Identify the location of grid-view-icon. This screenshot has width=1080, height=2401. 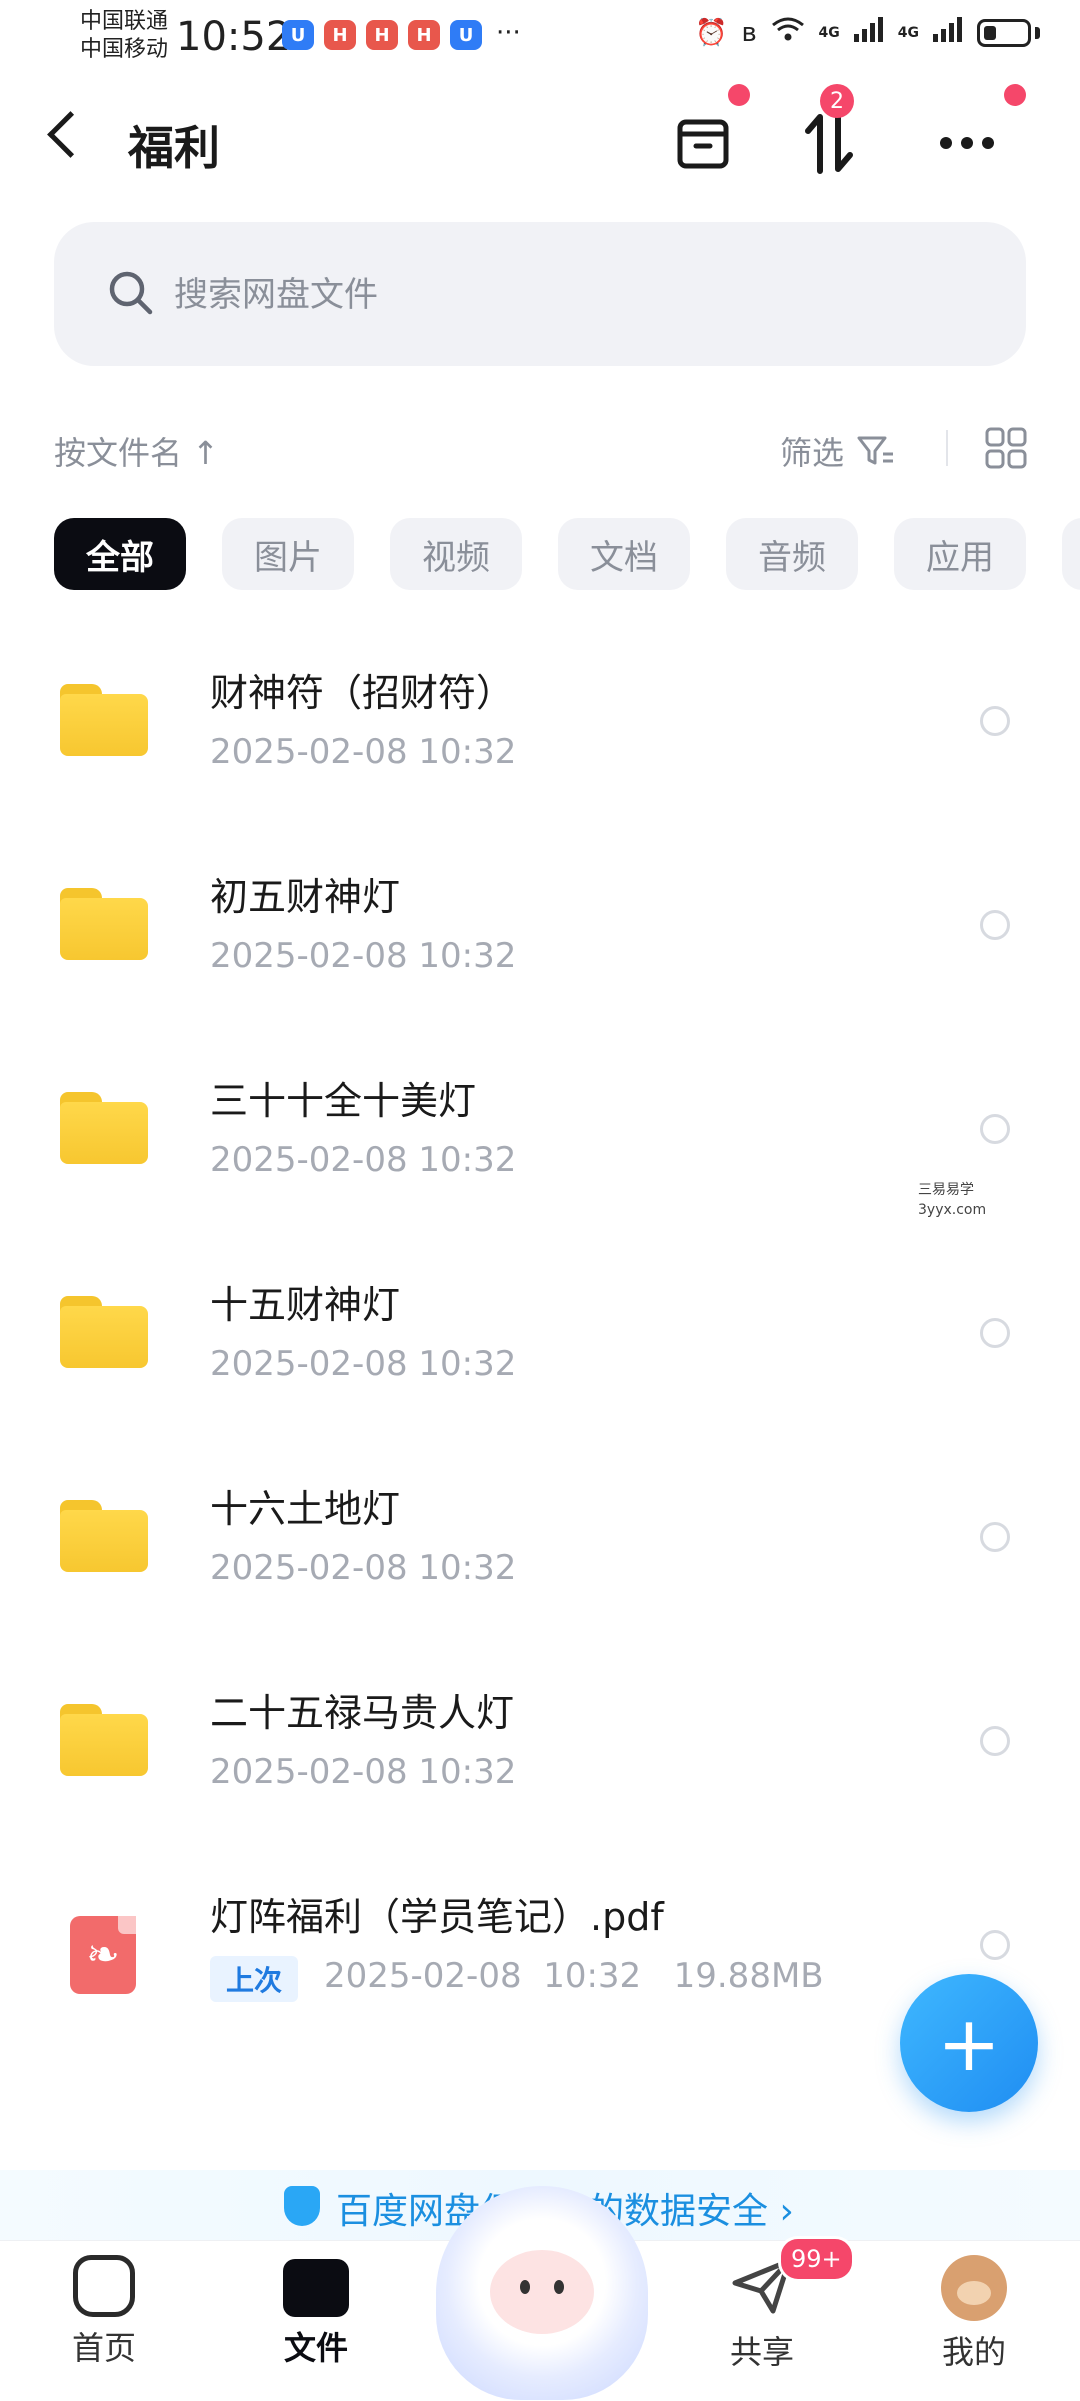
(1006, 448).